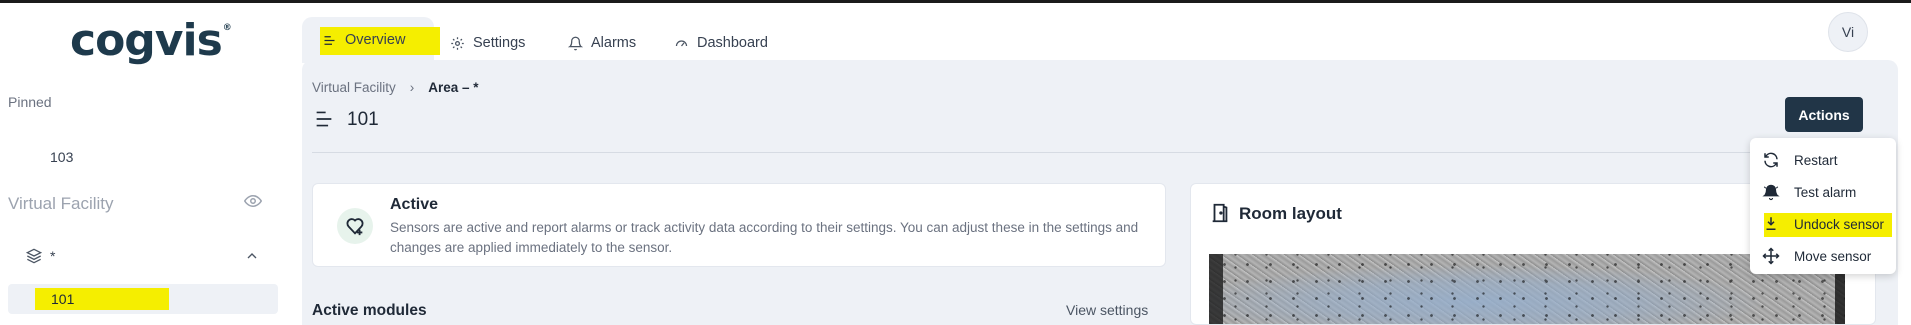 This screenshot has height=325, width=1911. I want to click on tab-overview: Overview, so click(371, 40).